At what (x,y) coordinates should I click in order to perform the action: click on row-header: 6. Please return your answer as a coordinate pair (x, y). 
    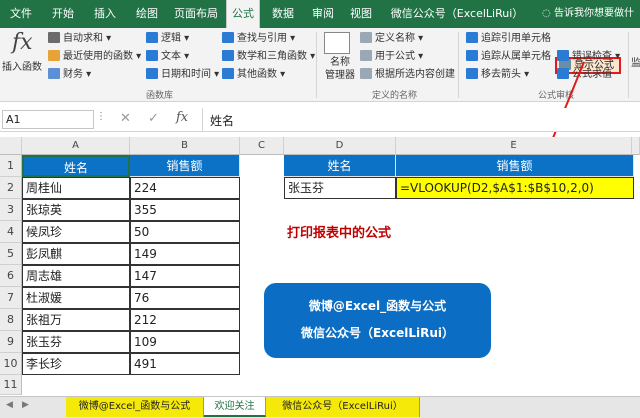
    Looking at the image, I should click on (11, 276).